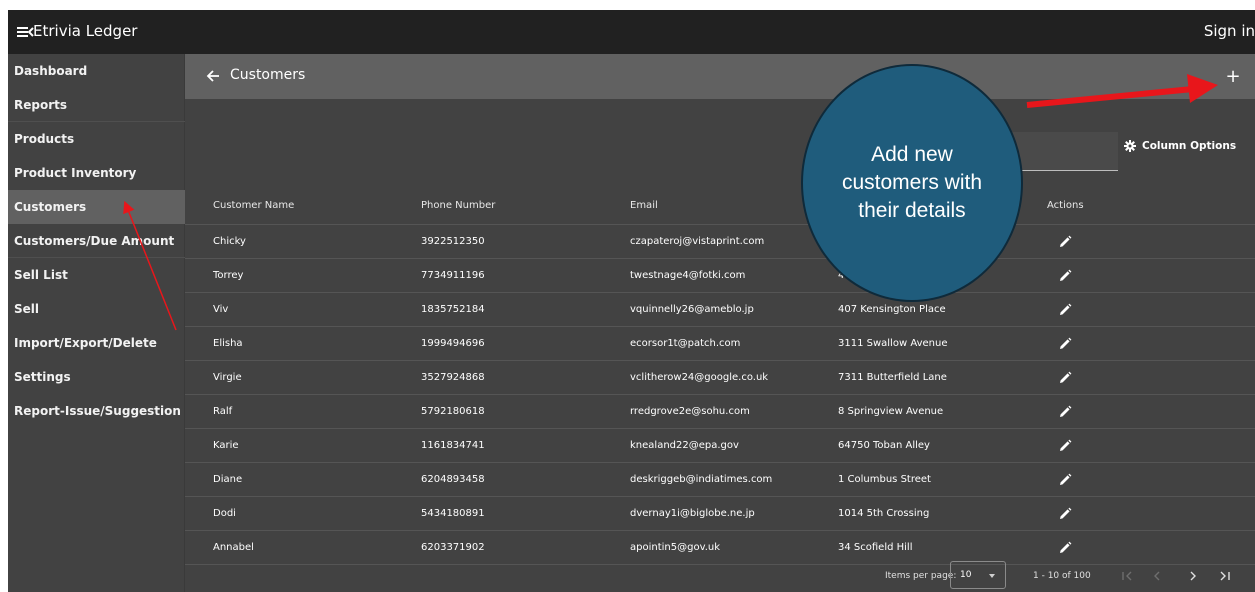  I want to click on email-cell: twestnage4@fotki.com, so click(688, 275).